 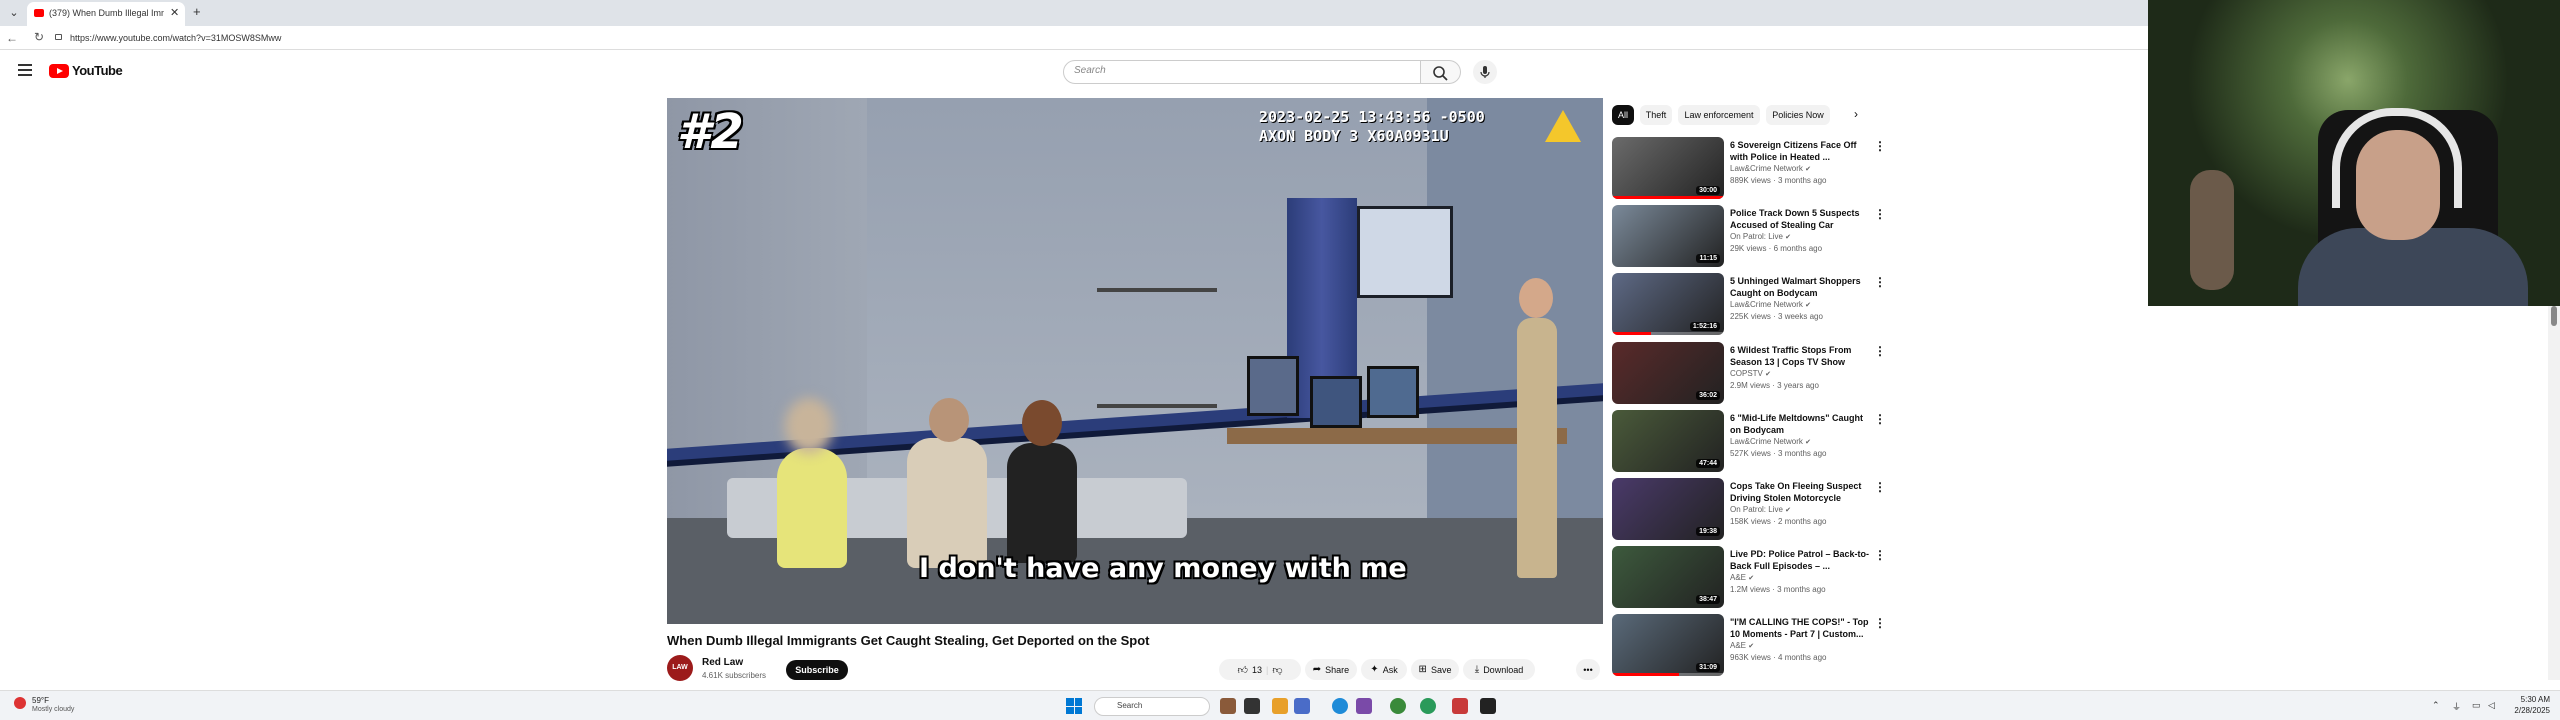 I want to click on video-thumbnail: 30:00, so click(x=1668, y=168).